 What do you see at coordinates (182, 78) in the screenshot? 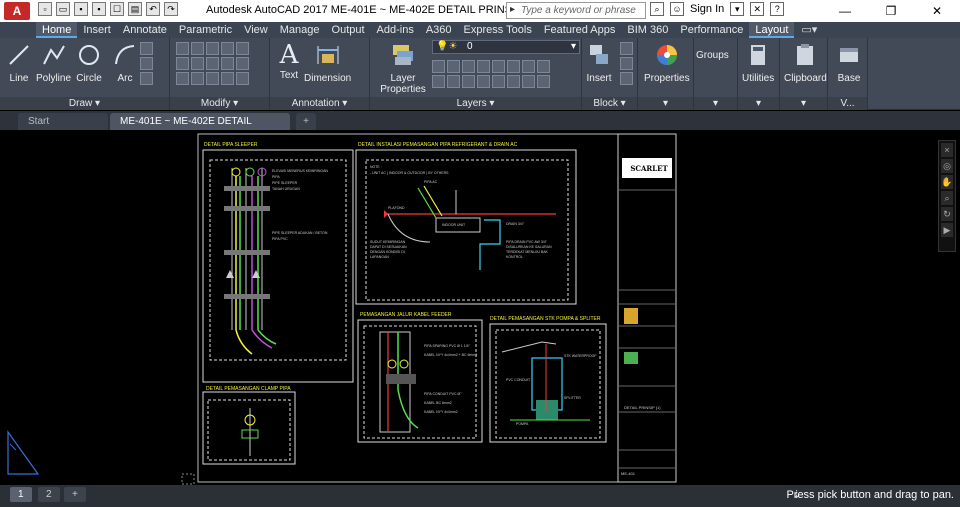
I see `scale-icon` at bounding box center [182, 78].